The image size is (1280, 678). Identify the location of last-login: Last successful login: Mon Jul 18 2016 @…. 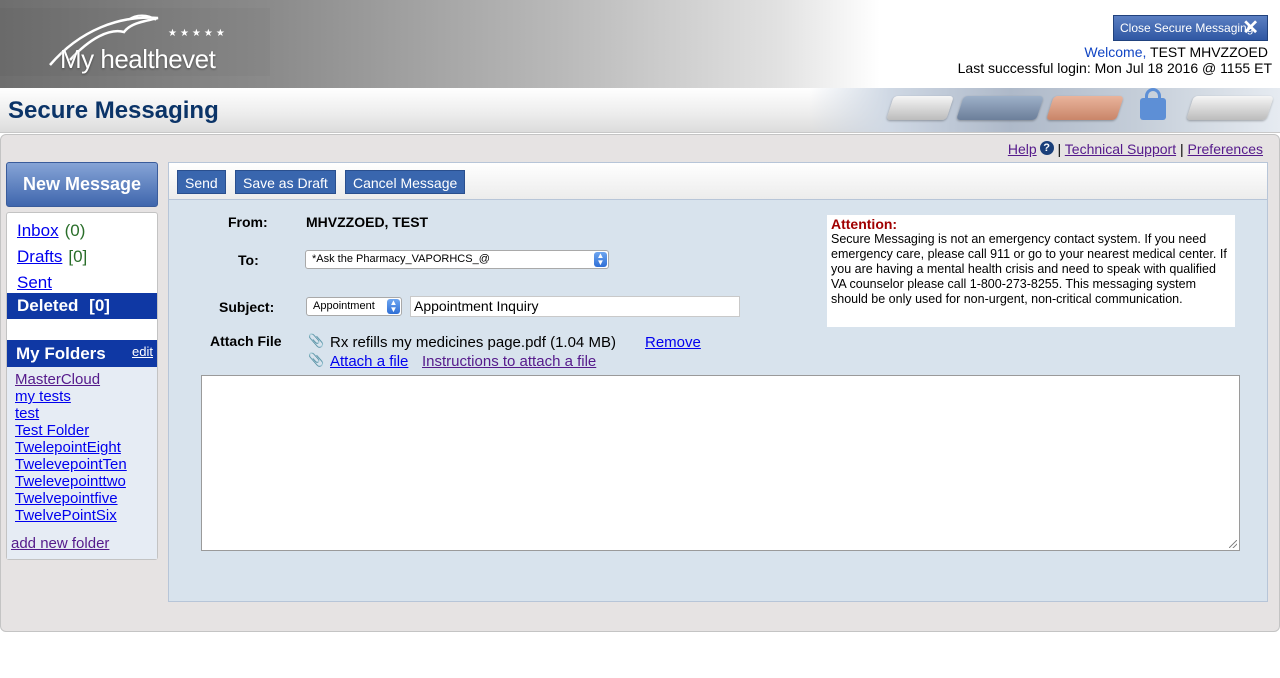
(1114, 68).